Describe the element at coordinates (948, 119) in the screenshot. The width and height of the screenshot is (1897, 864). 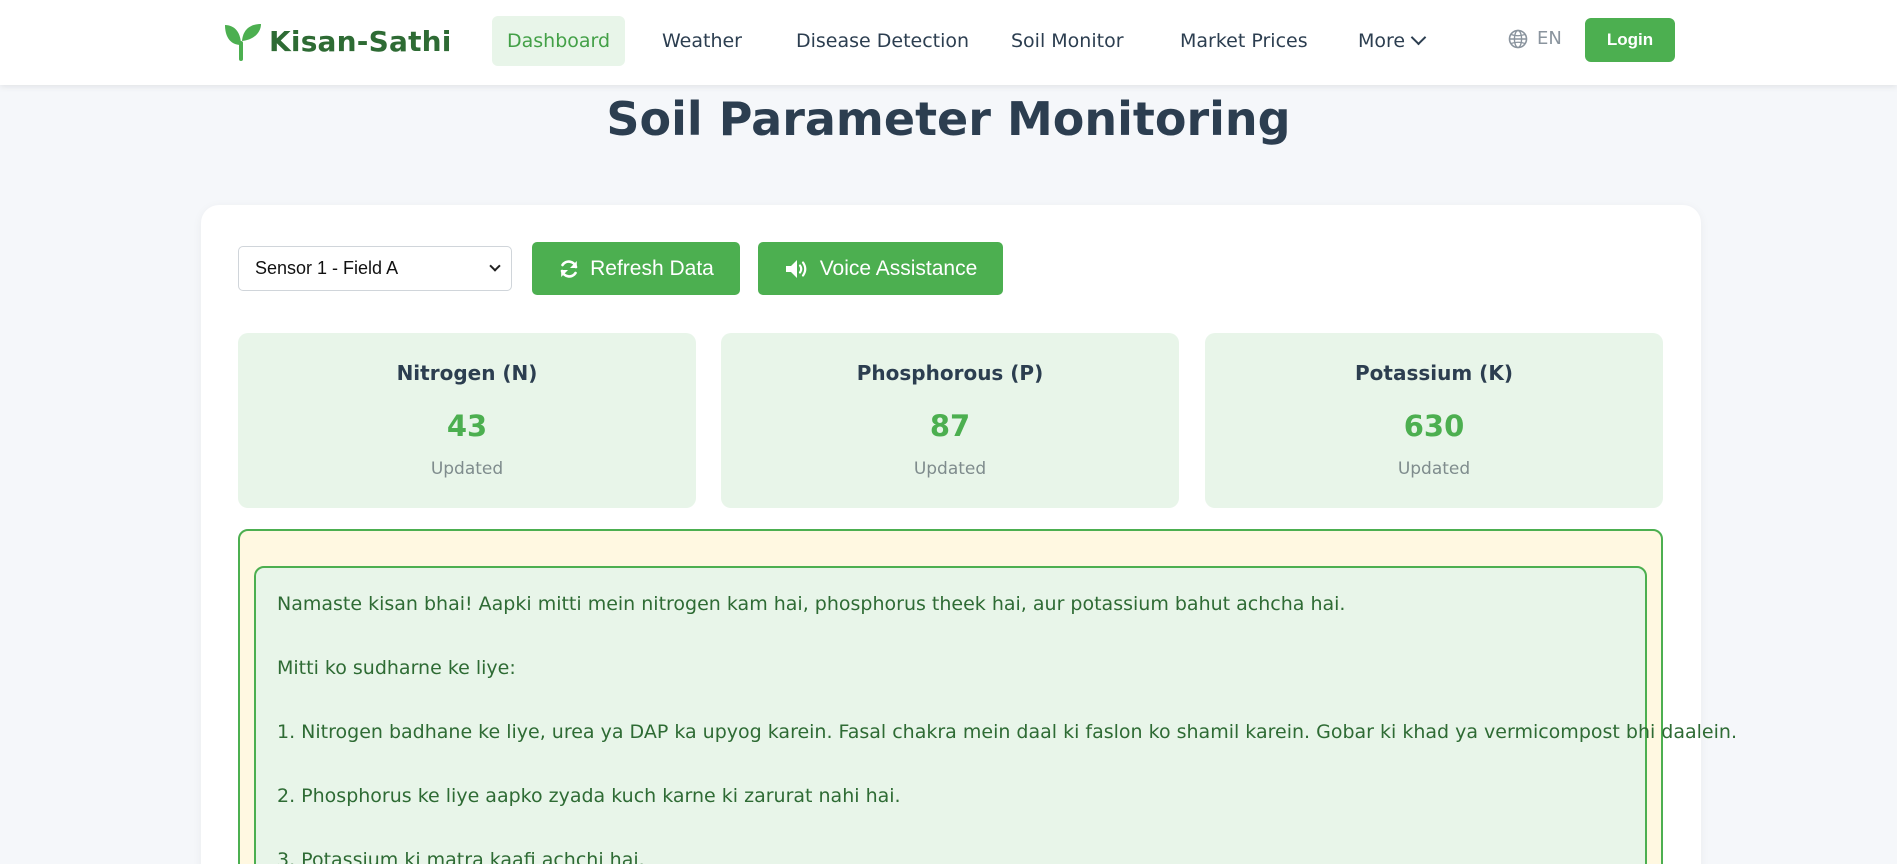
I see `page-title: Soil Parameter Monitoring` at that location.